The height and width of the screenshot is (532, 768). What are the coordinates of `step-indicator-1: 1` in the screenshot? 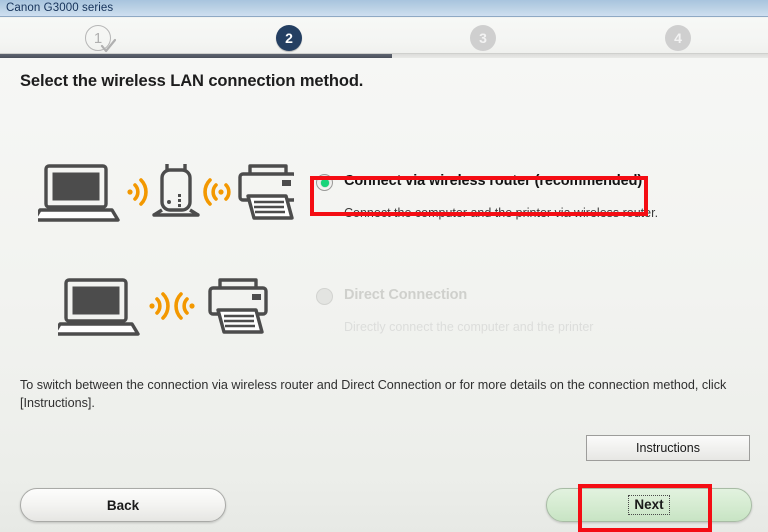 It's located at (100, 39).